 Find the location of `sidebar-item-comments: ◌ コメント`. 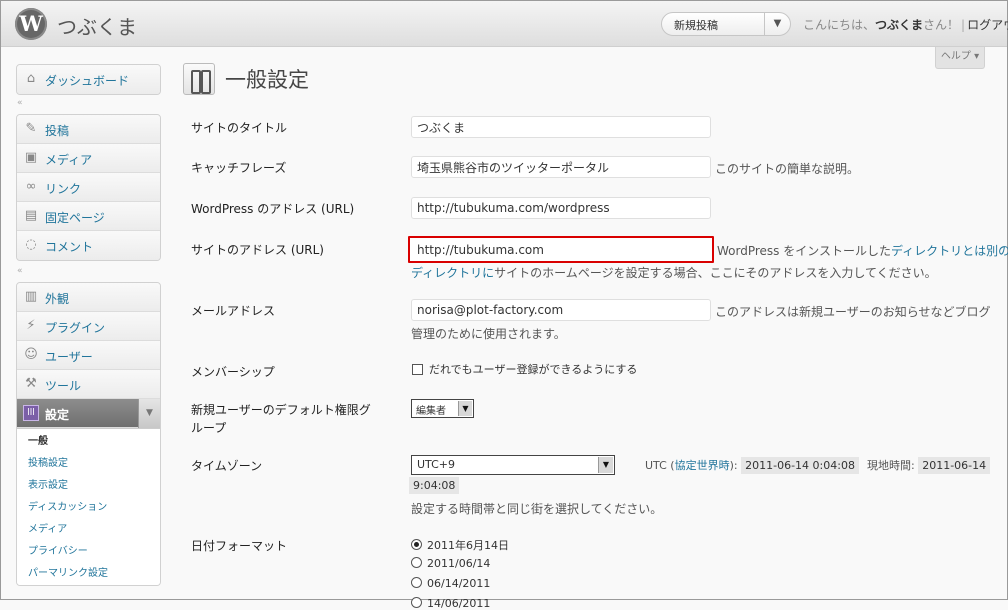

sidebar-item-comments: ◌ コメント is located at coordinates (88, 245).